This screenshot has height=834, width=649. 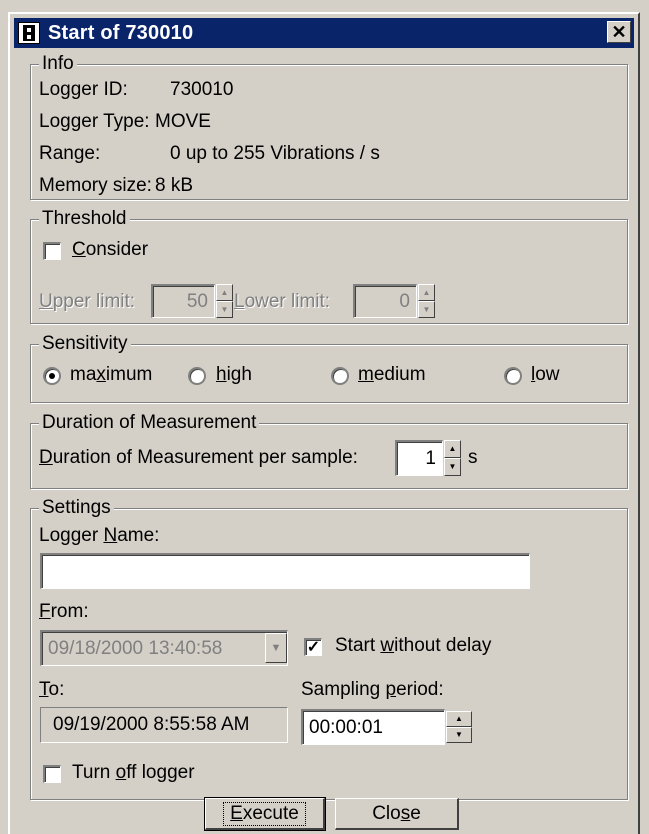 I want to click on consider-checkbox, so click(x=52, y=251).